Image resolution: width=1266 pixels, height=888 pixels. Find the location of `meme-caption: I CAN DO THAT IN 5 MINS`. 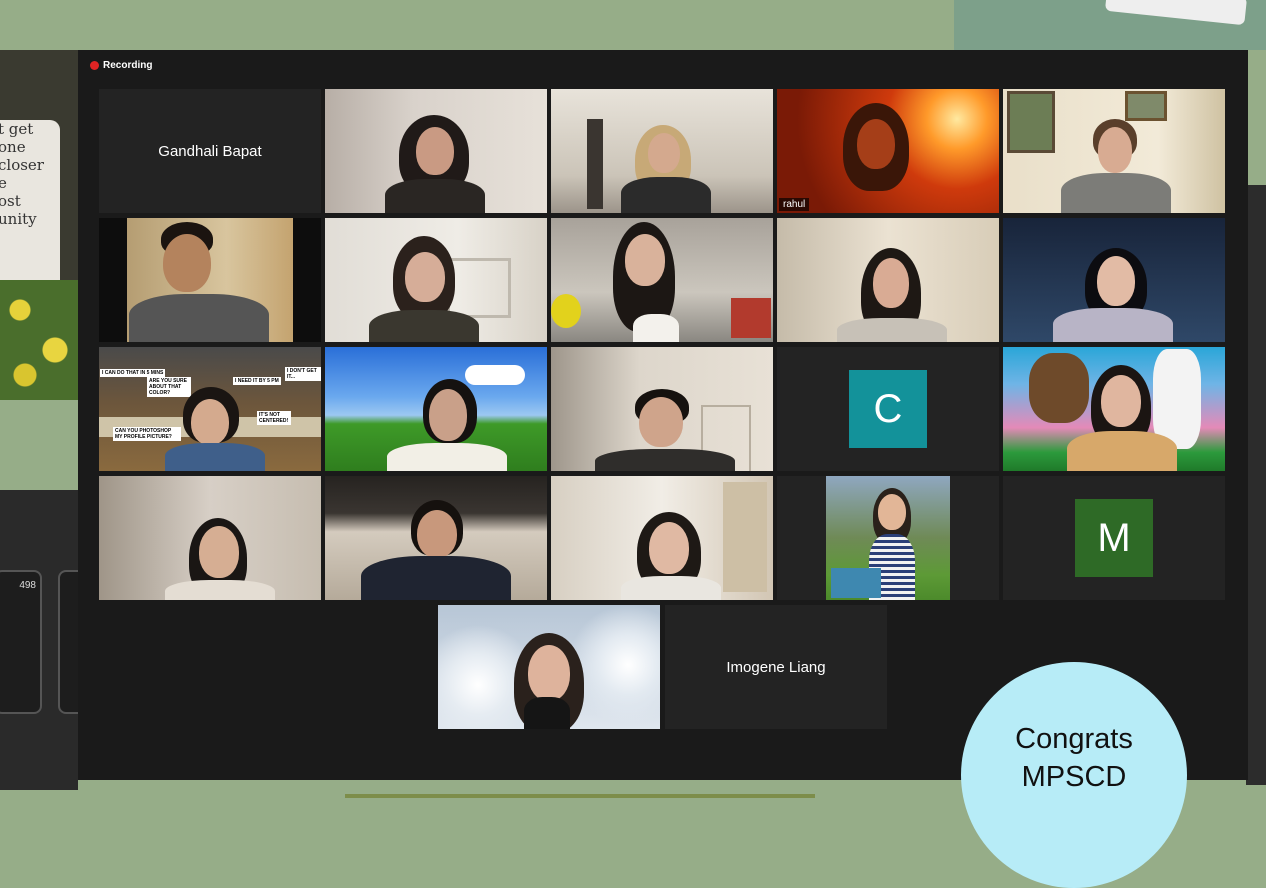

meme-caption: I CAN DO THAT IN 5 MINS is located at coordinates (133, 373).